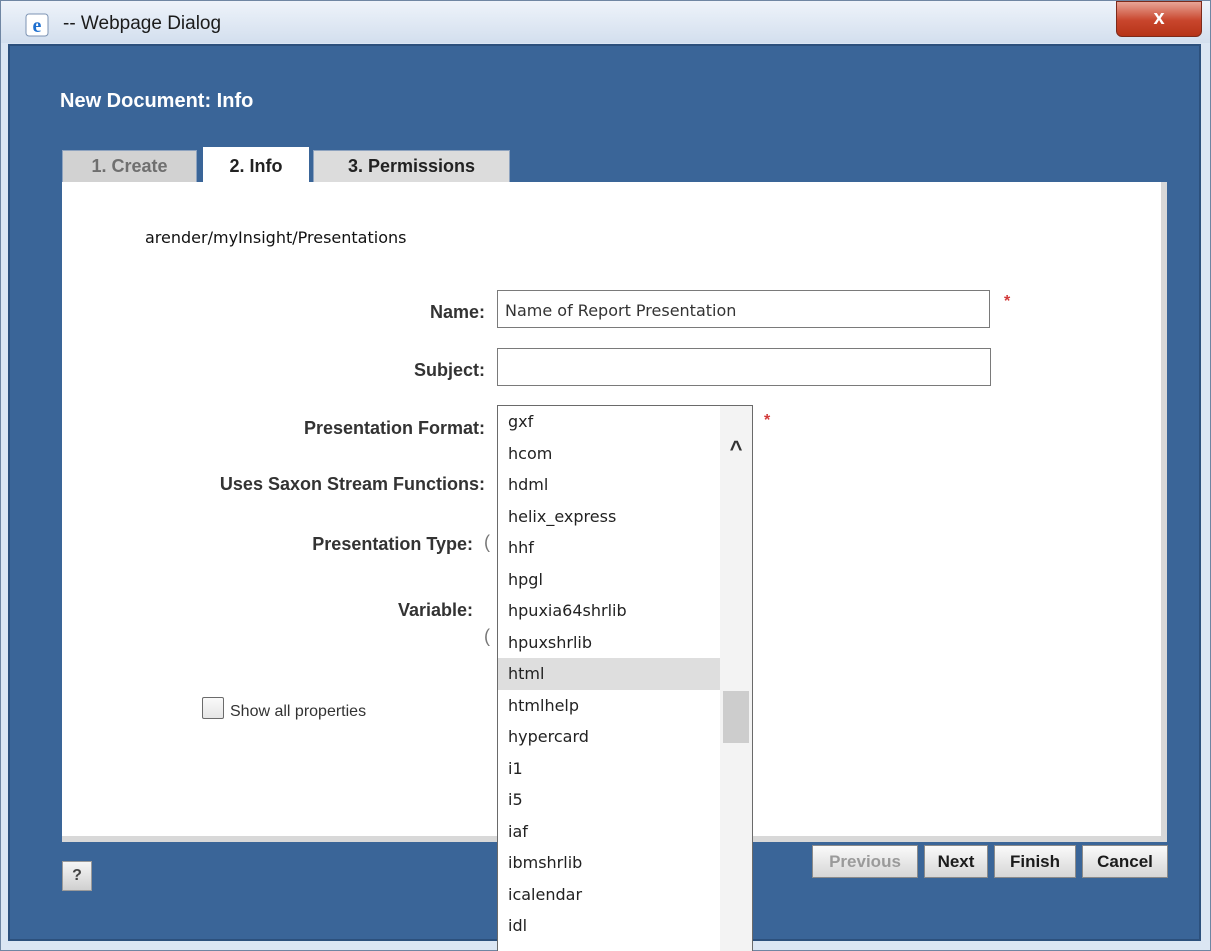 This screenshot has height=951, width=1211. I want to click on dropdown-option: gxf, so click(609, 422).